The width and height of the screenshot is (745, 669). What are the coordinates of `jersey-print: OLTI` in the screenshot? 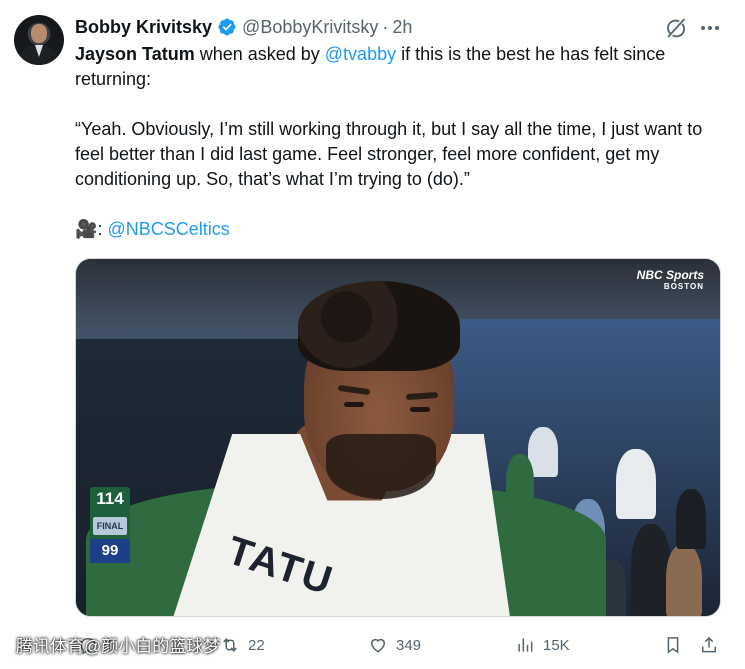 It's located at (401, 599).